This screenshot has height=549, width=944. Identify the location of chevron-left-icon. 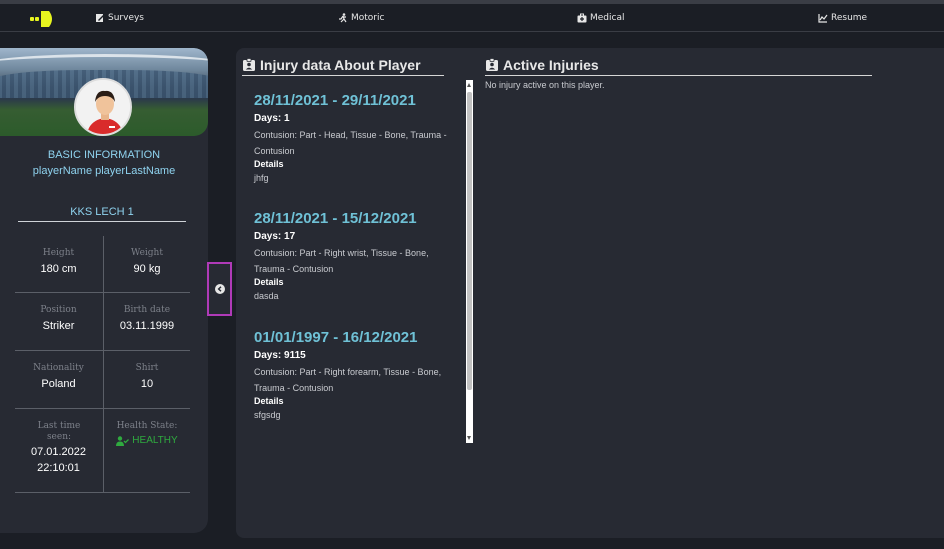
(219, 289).